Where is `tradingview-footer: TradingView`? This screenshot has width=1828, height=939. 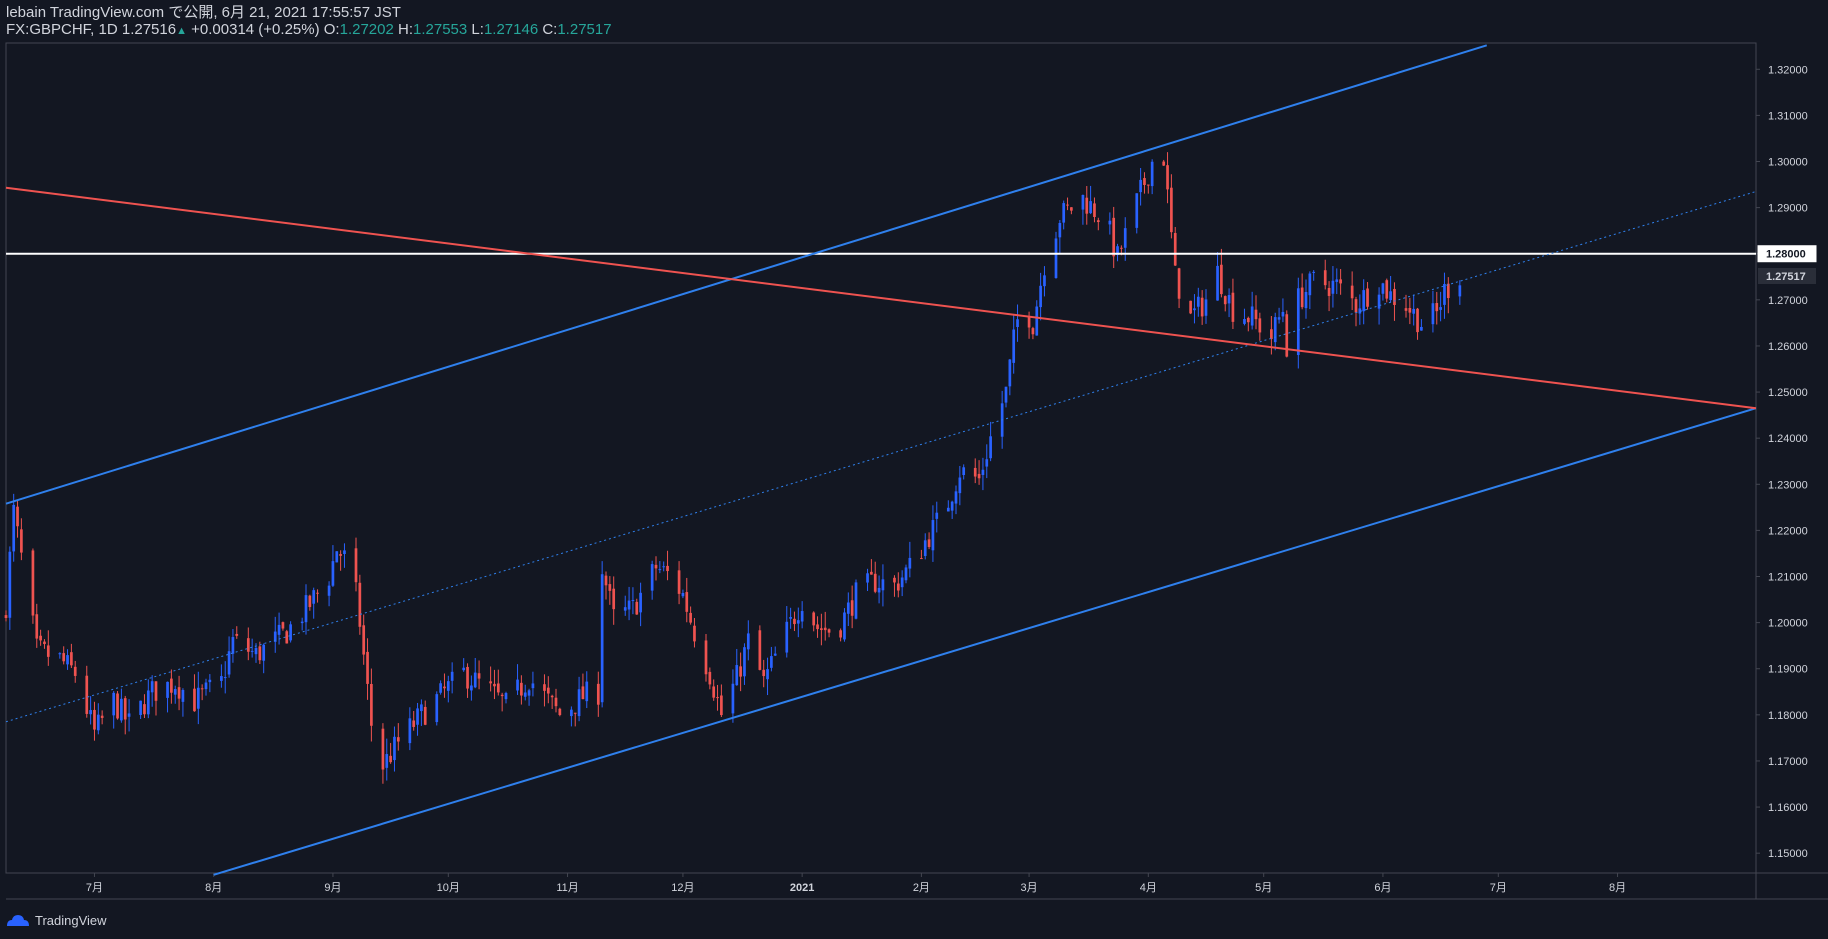
tradingview-footer: TradingView is located at coordinates (56, 920).